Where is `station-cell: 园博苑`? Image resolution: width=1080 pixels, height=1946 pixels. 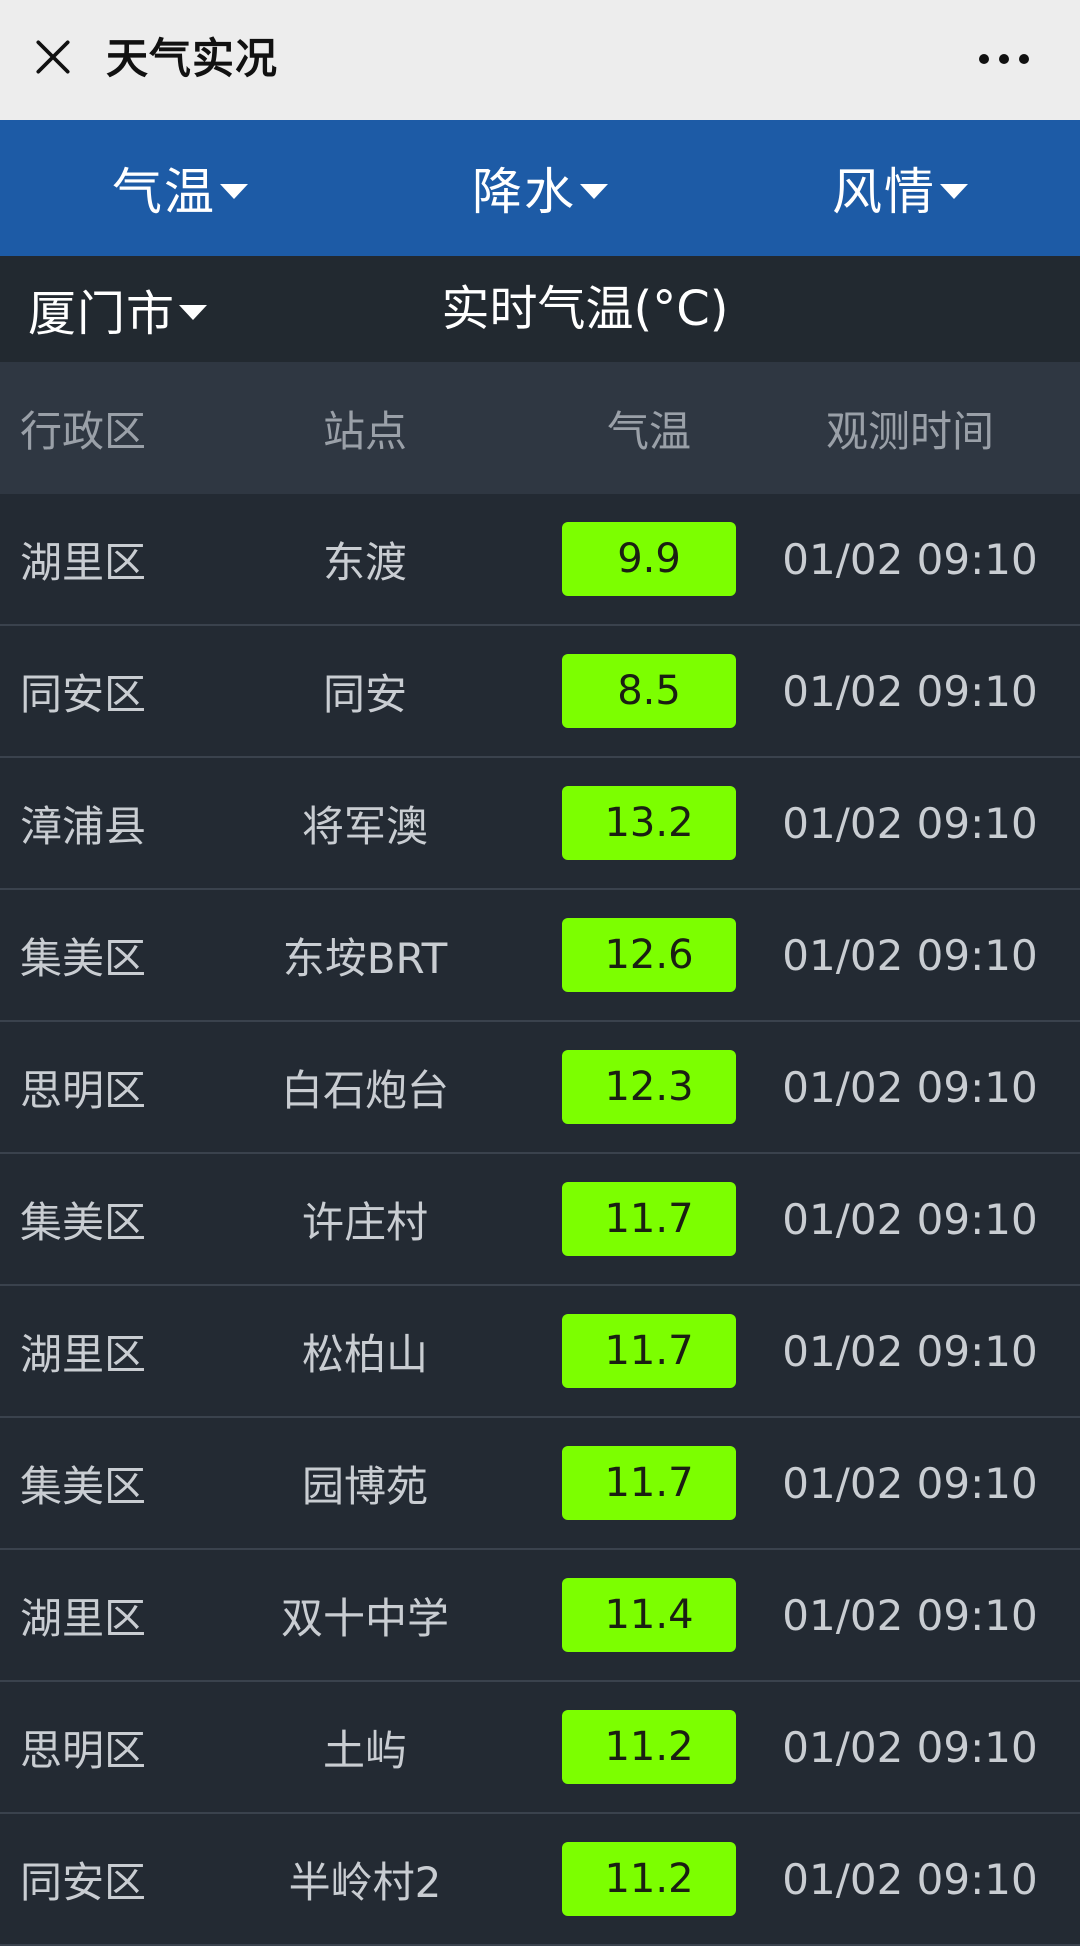
station-cell: 园博苑 is located at coordinates (364, 1486).